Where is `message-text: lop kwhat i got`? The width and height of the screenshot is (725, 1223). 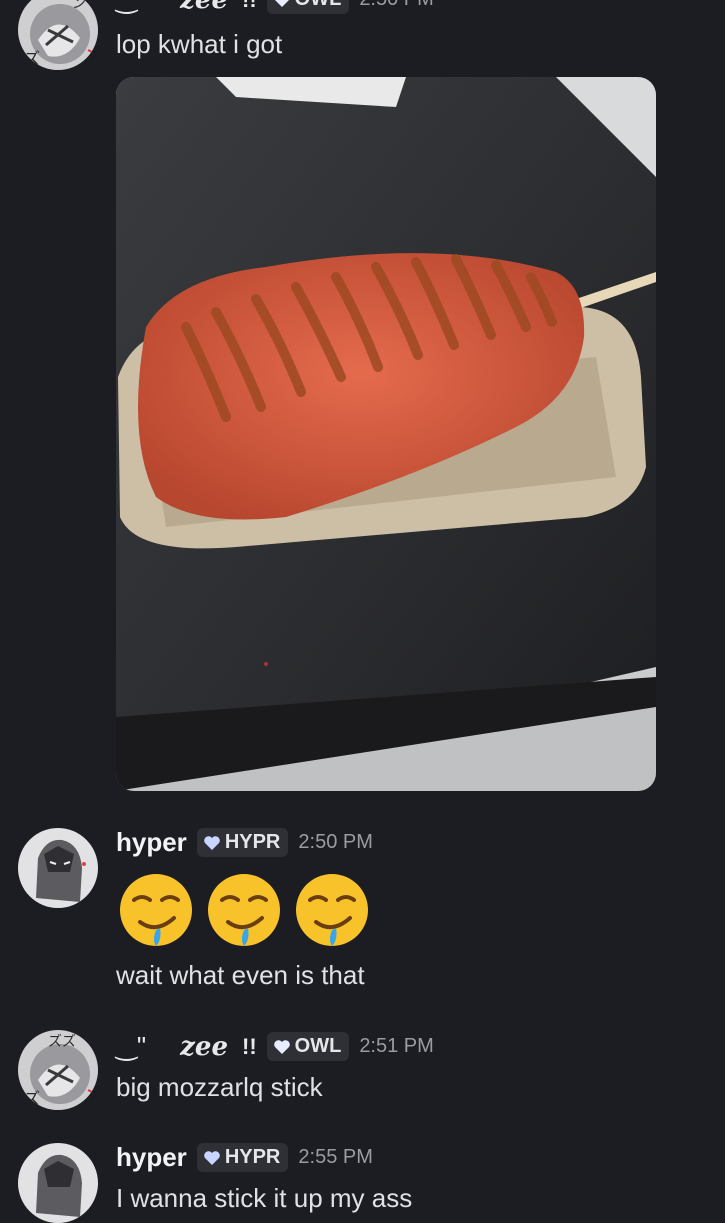 message-text: lop kwhat i got is located at coordinates (199, 44).